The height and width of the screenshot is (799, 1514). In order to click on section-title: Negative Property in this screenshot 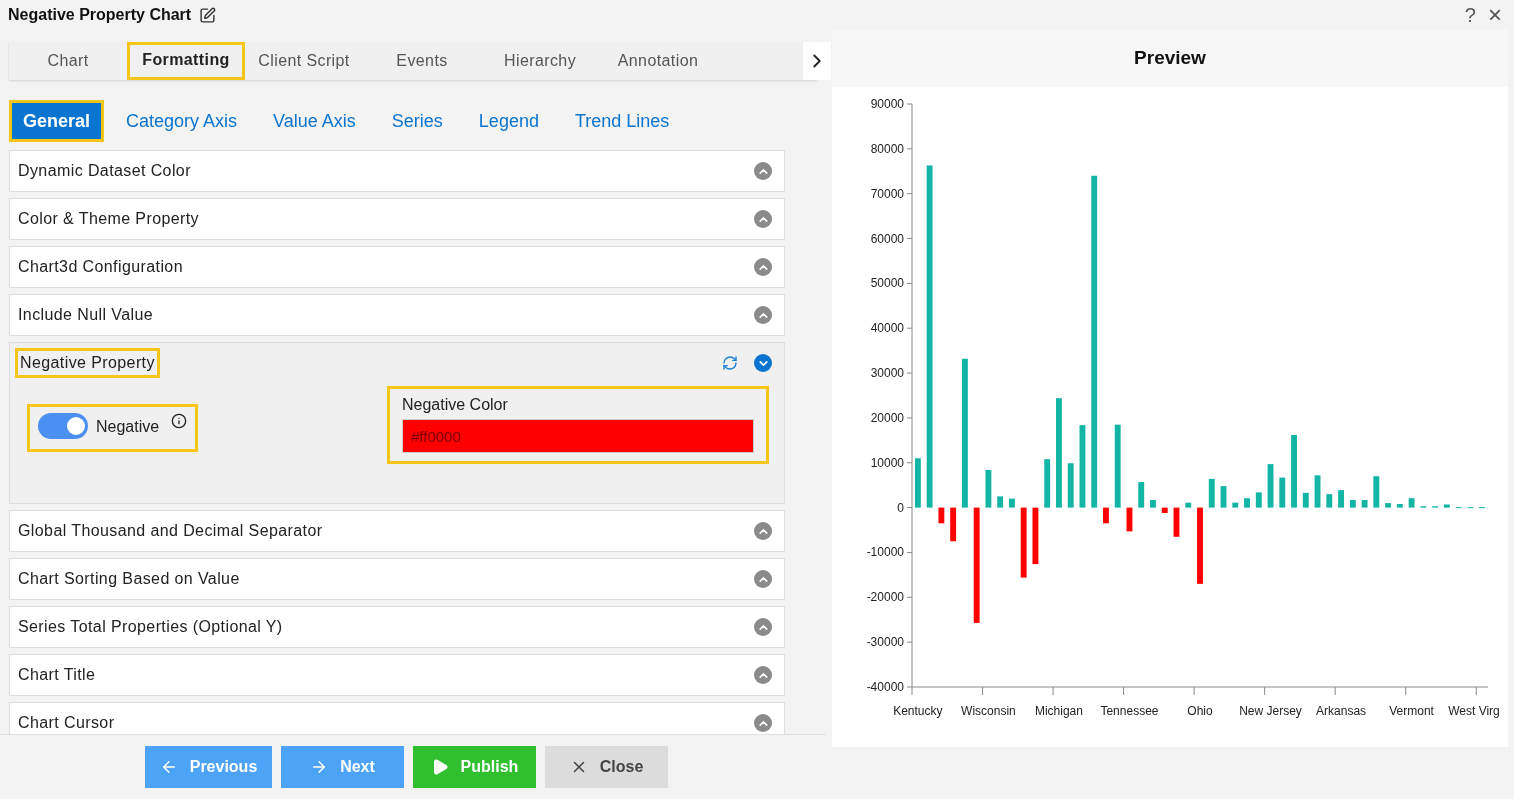, I will do `click(87, 363)`.